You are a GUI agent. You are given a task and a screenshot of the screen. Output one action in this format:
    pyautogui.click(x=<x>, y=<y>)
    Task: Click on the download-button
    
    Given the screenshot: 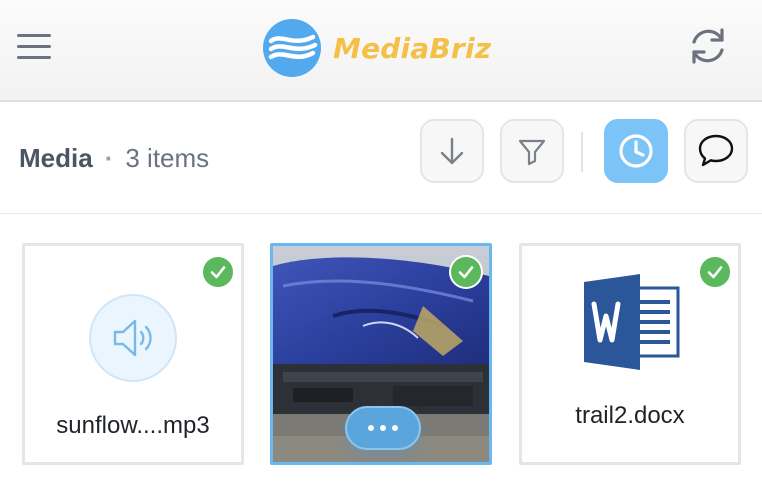 What is the action you would take?
    pyautogui.click(x=452, y=151)
    